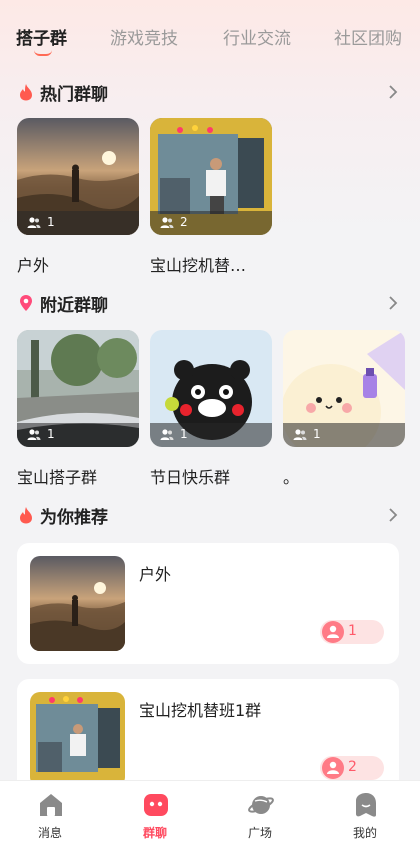 The image size is (420, 841). What do you see at coordinates (210, 810) in the screenshot?
I see `bottom-nav: 消息 群聊 广场 我的` at bounding box center [210, 810].